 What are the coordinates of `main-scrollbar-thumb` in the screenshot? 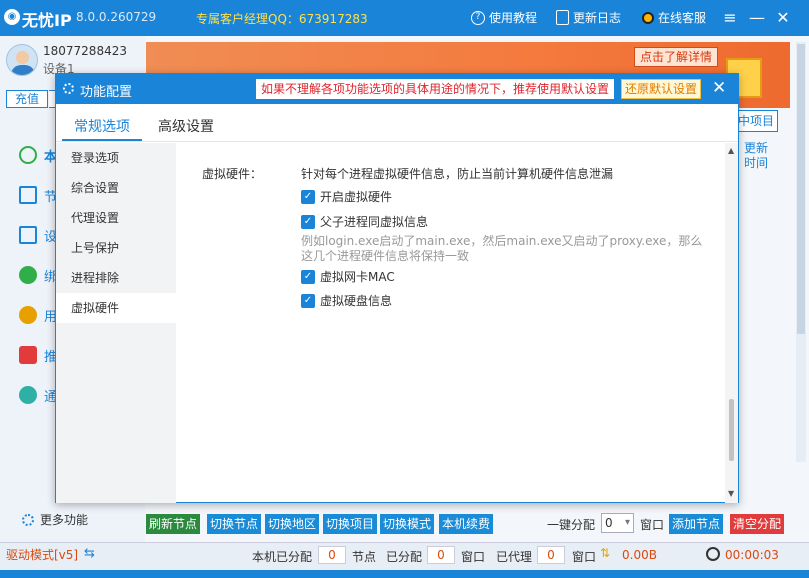 It's located at (801, 189).